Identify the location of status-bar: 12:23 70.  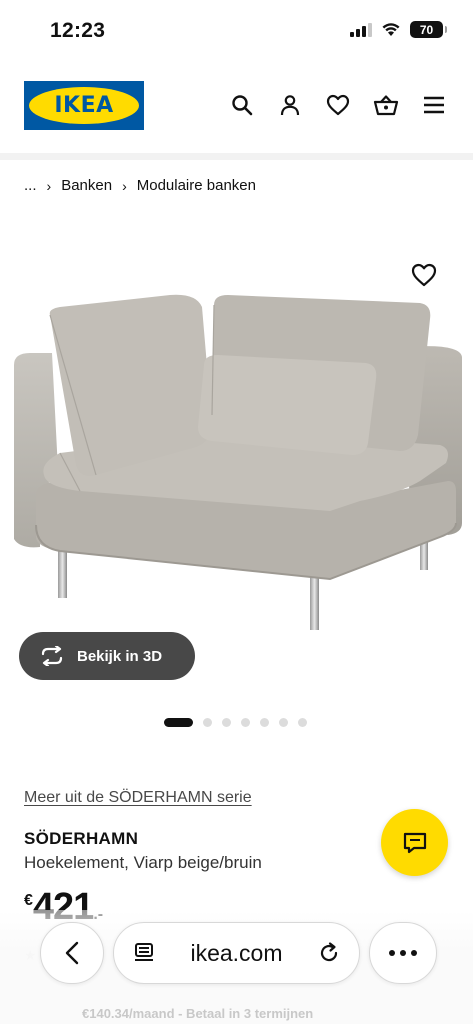
(236, 30).